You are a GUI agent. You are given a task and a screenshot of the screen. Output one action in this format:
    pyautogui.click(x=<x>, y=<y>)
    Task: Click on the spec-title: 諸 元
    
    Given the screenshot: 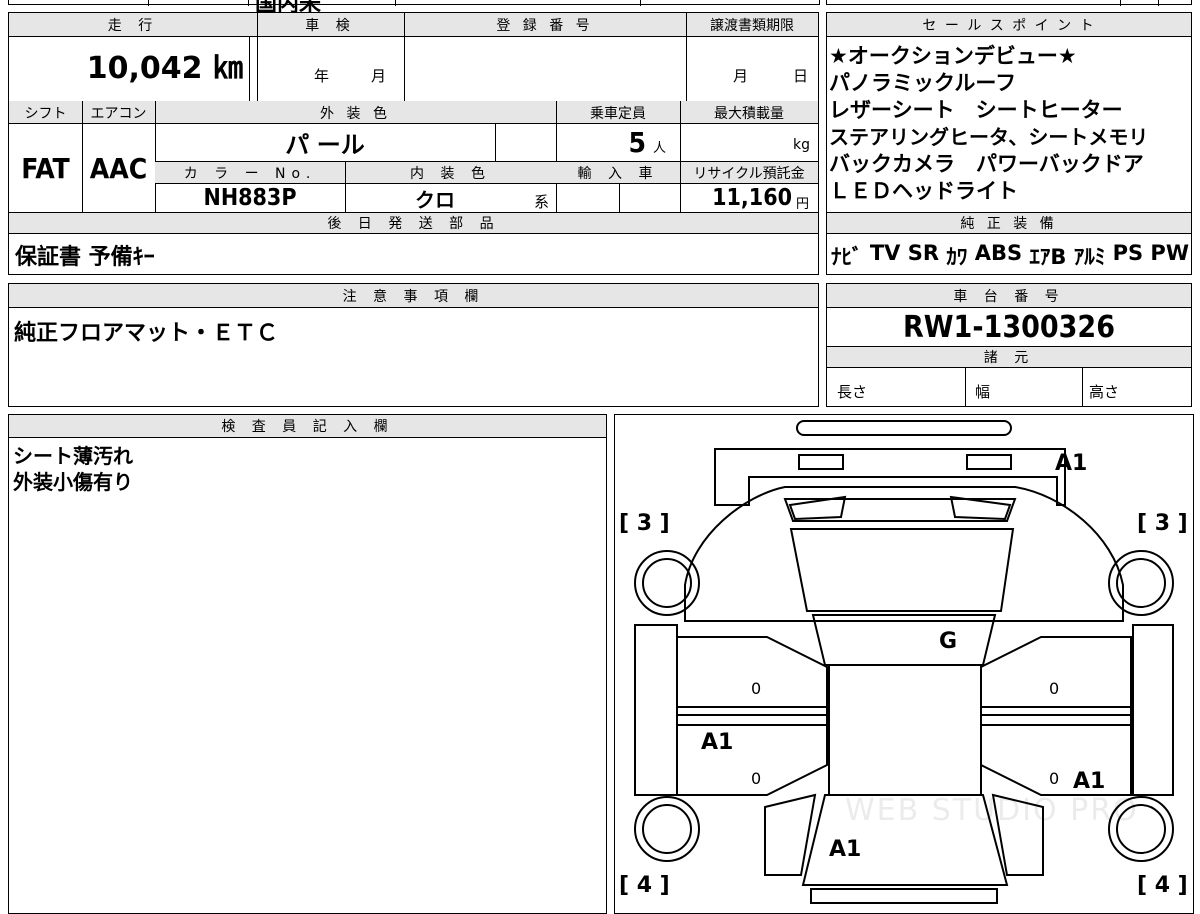 What is the action you would take?
    pyautogui.click(x=1009, y=357)
    